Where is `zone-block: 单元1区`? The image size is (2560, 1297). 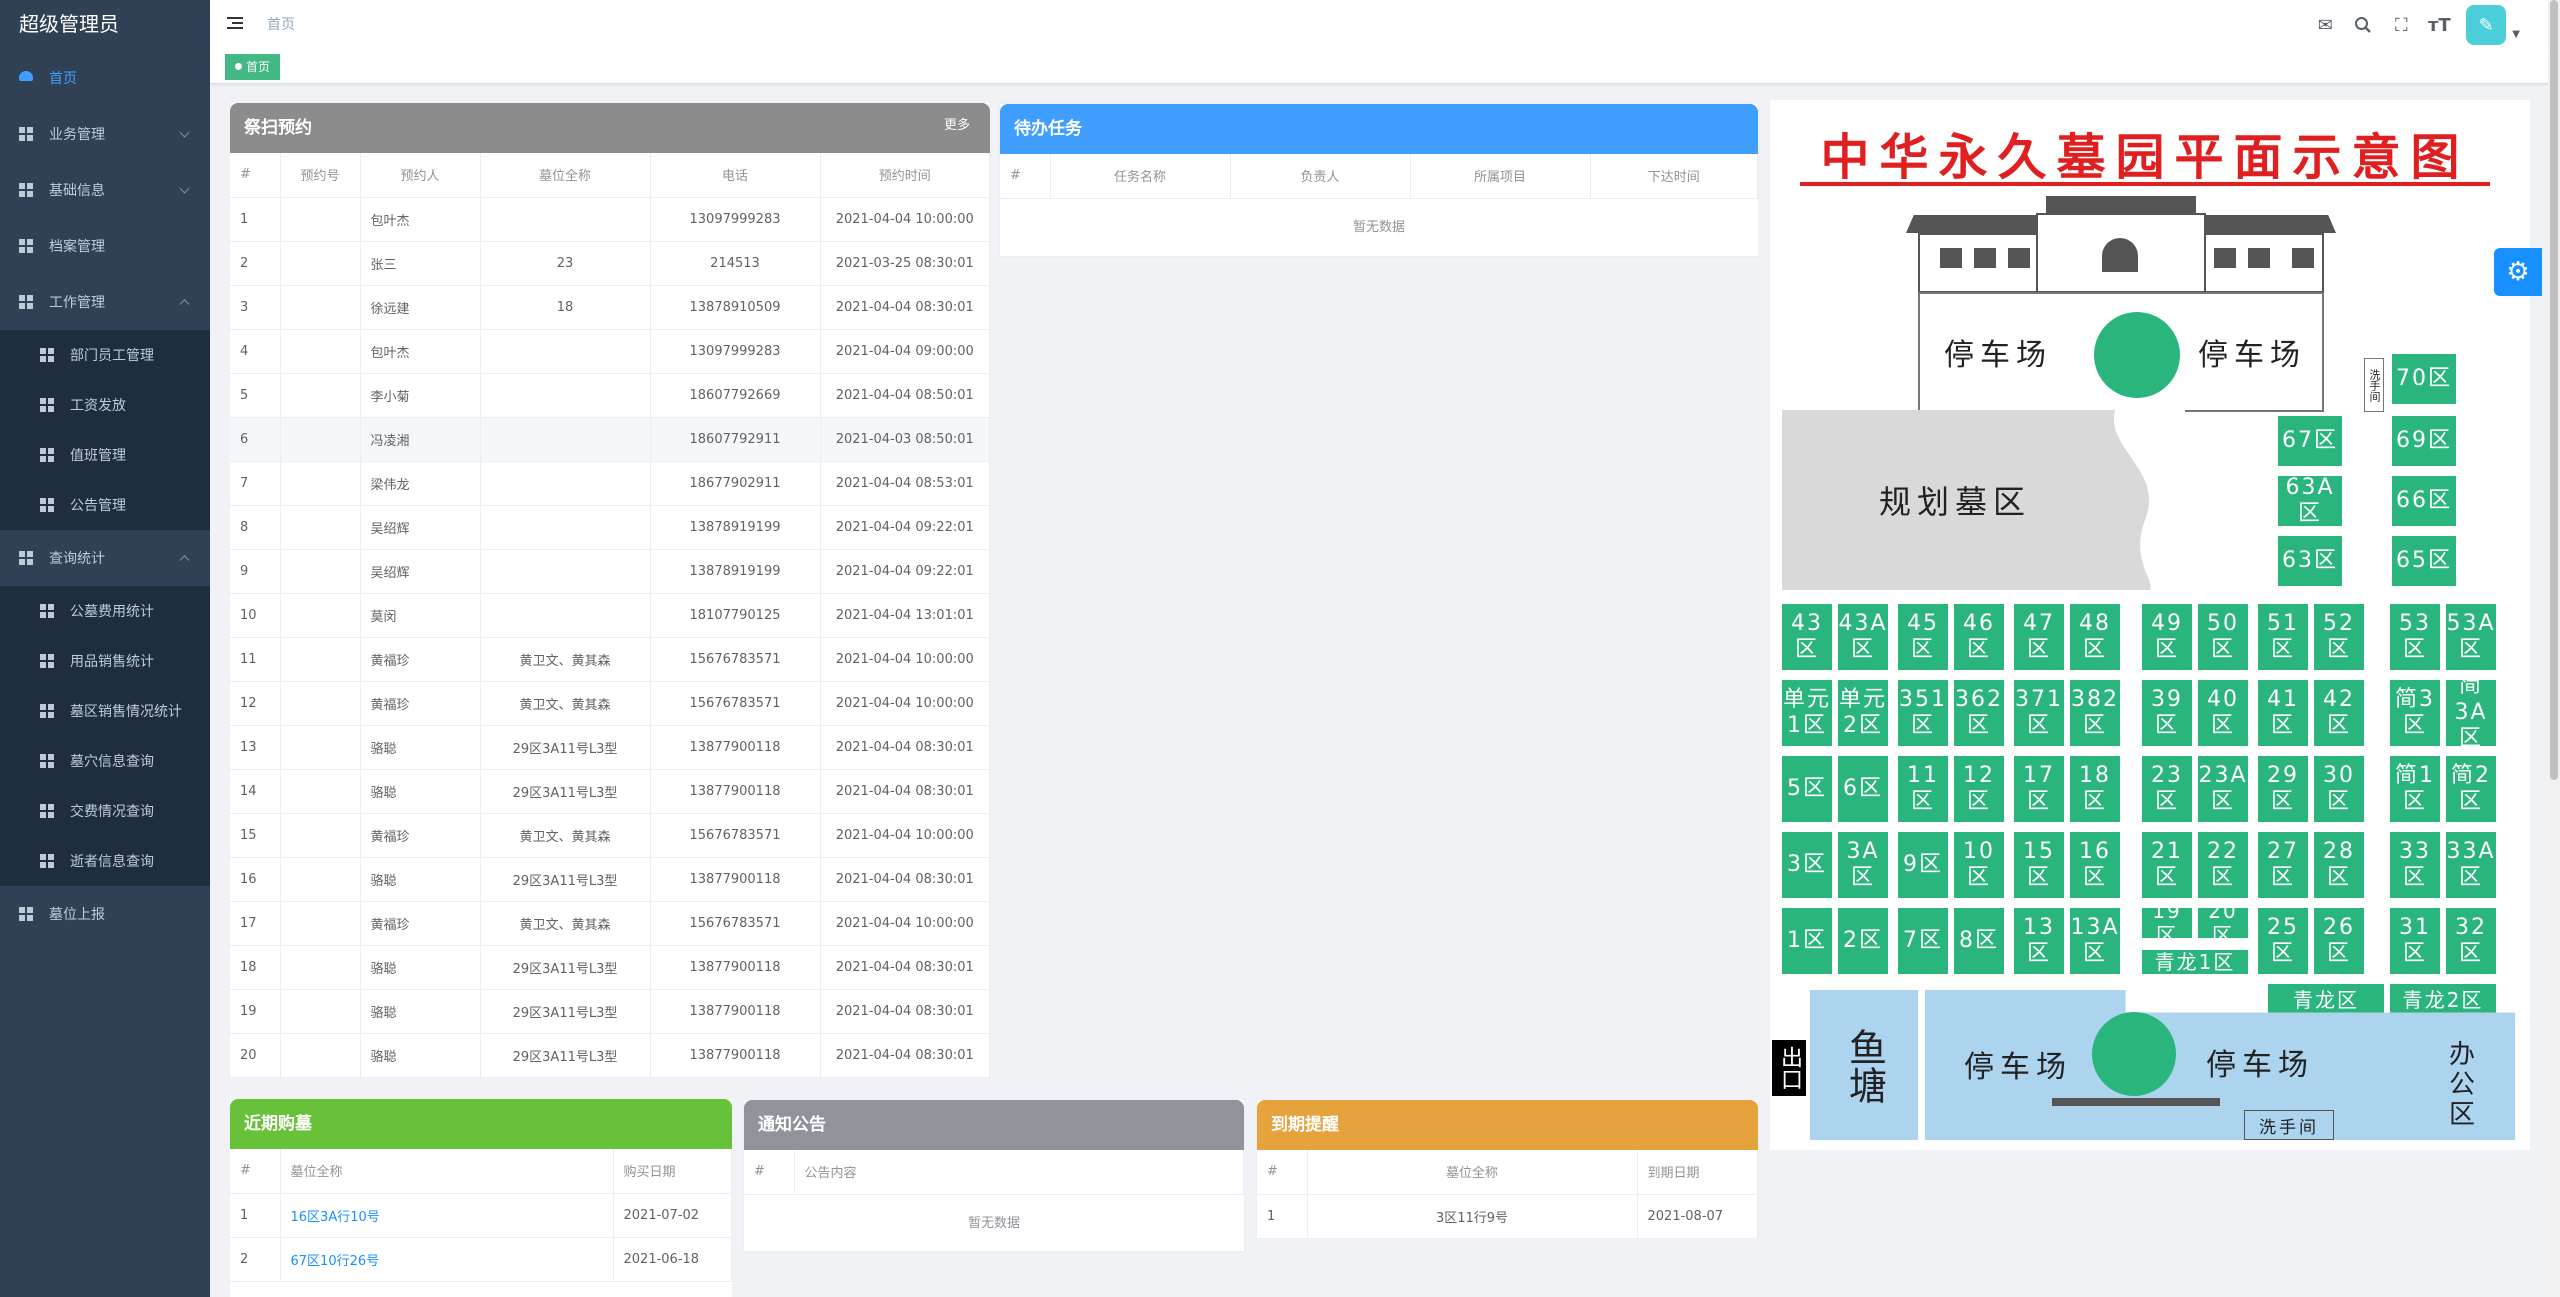
zone-block: 单元1区 is located at coordinates (1807, 713).